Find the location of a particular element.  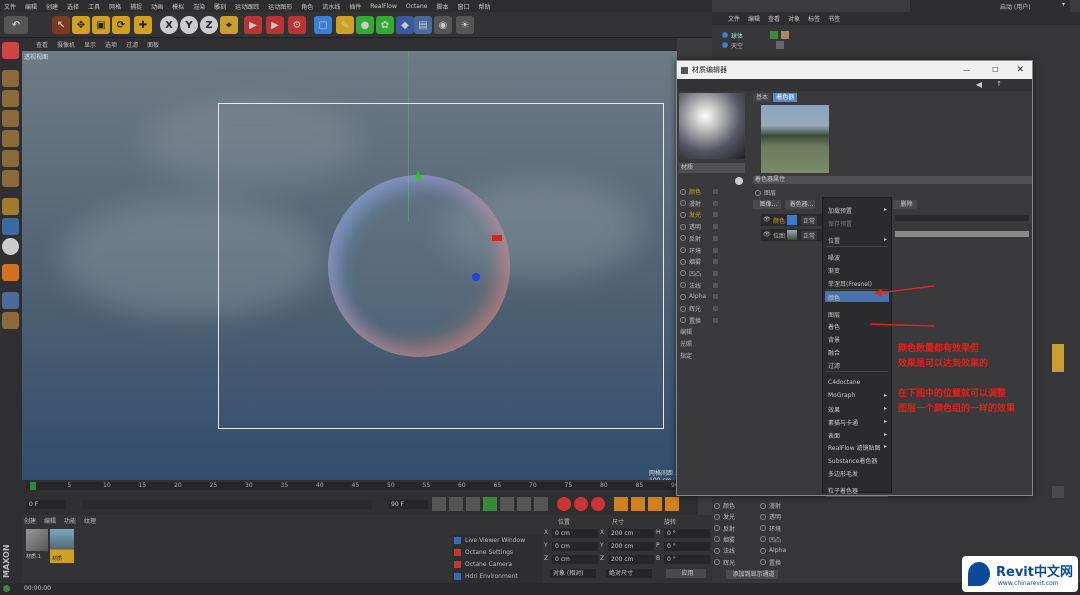

viewport-menu-item: 查看 is located at coordinates (42, 44).